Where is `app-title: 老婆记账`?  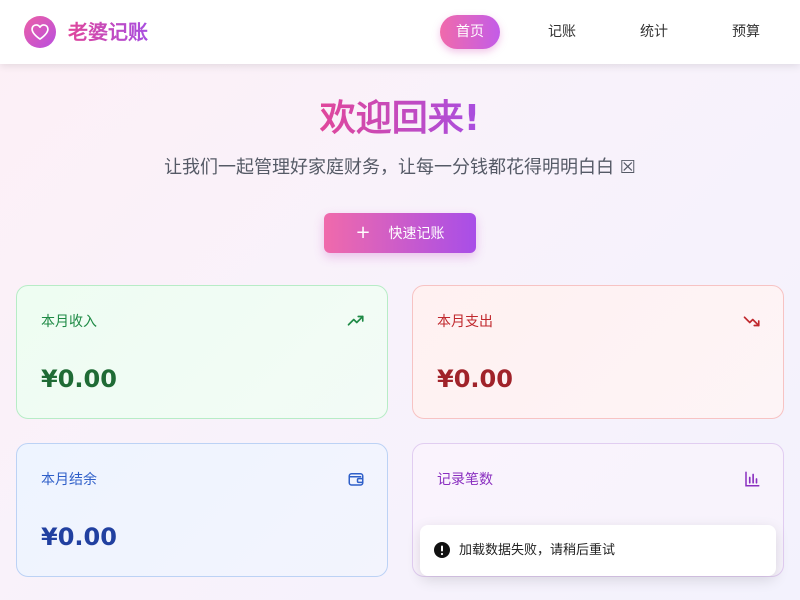 app-title: 老婆记账 is located at coordinates (108, 32).